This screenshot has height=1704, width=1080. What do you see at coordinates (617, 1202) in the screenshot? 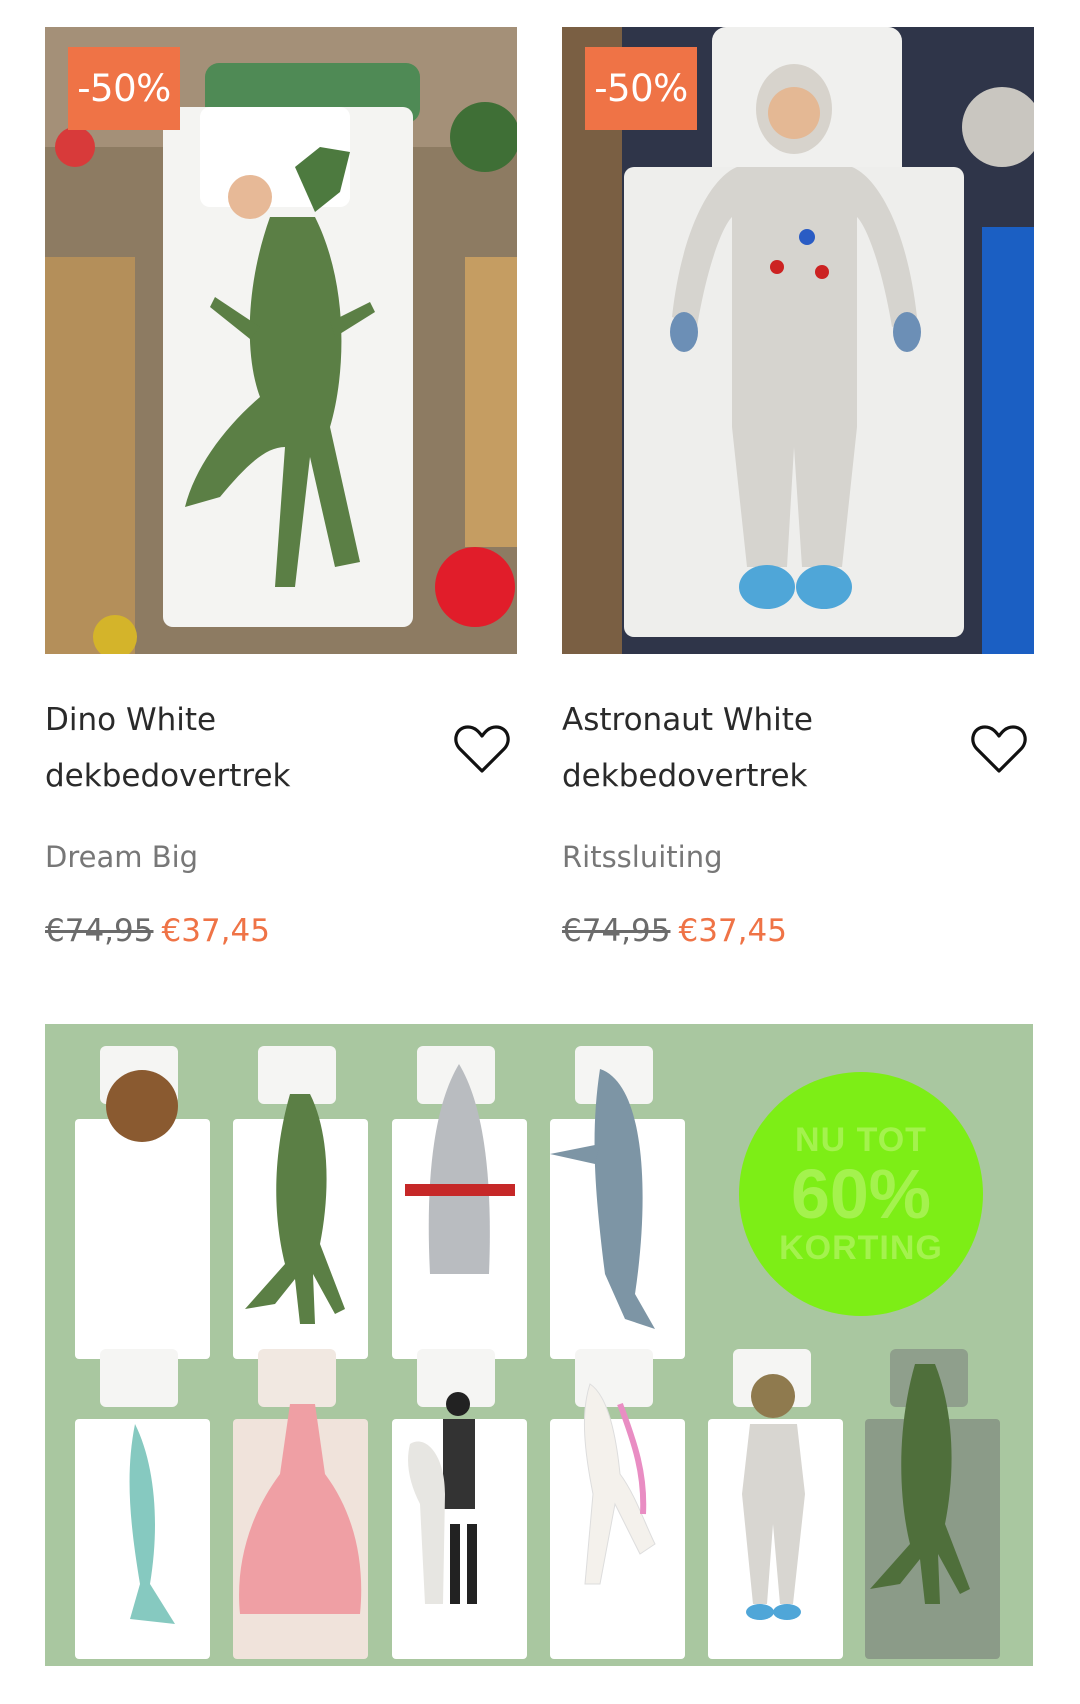
I see `duvet-shark` at bounding box center [617, 1202].